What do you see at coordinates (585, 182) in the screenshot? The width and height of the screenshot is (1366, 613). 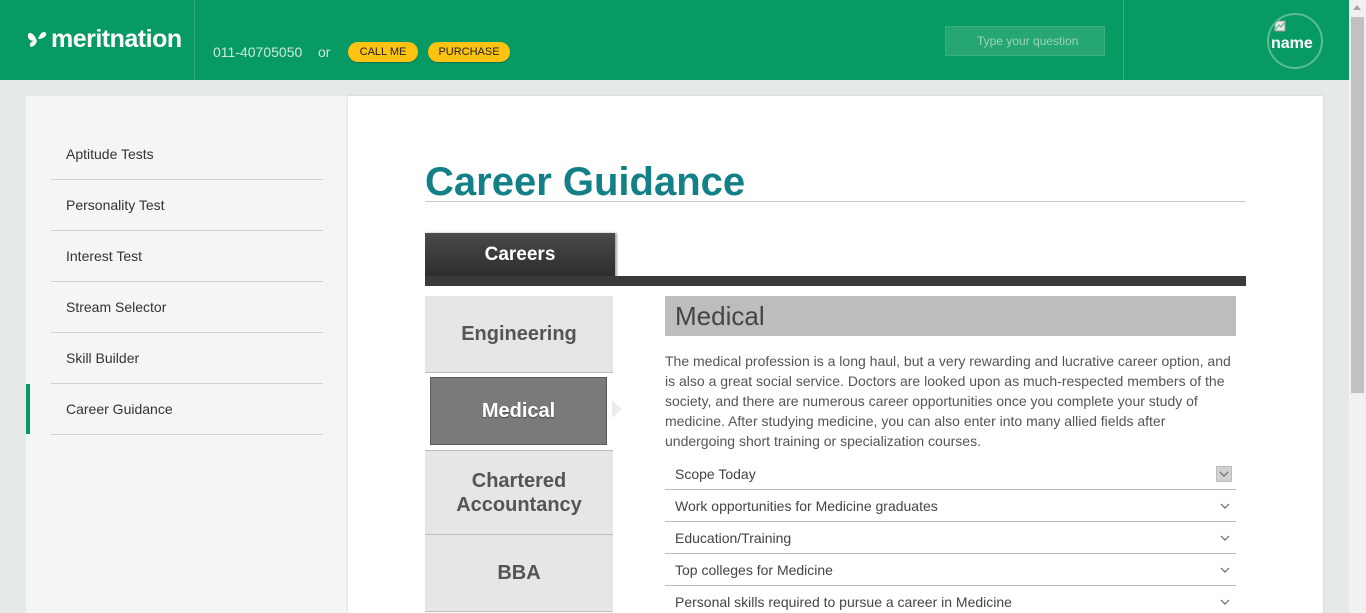 I see `page-title: Career Guidance` at bounding box center [585, 182].